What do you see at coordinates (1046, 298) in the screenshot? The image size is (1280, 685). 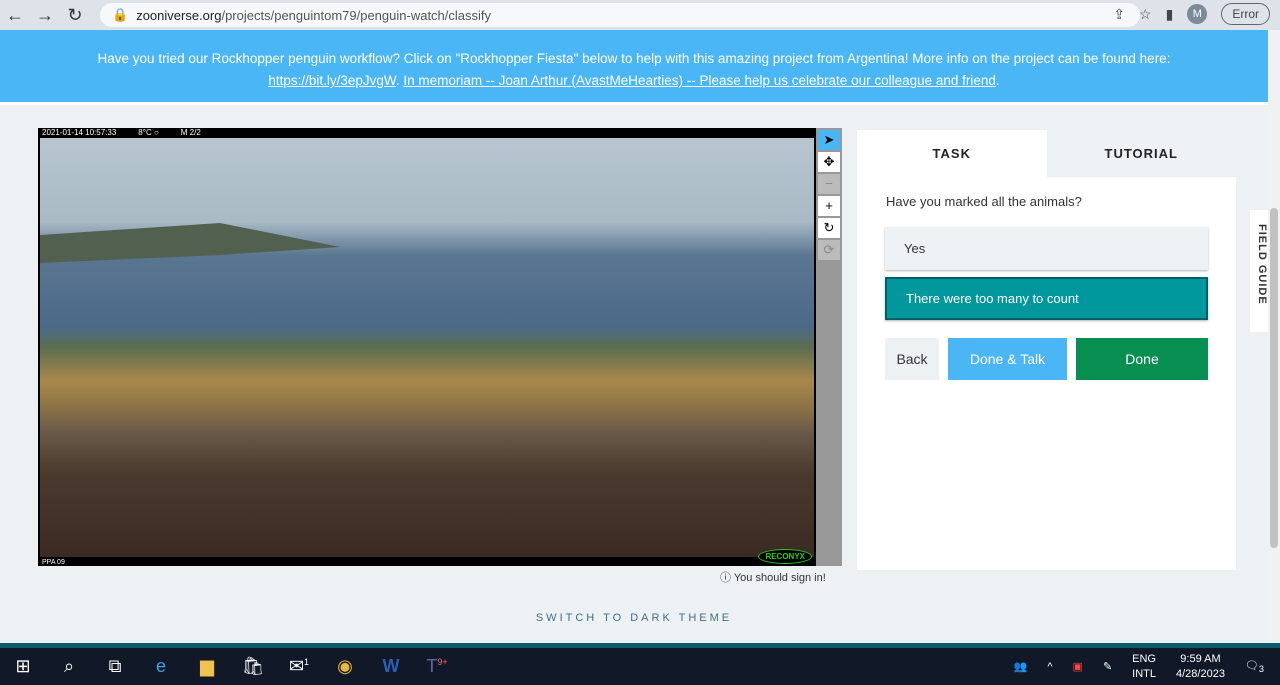 I see `answer-too-many: There were too many to count` at bounding box center [1046, 298].